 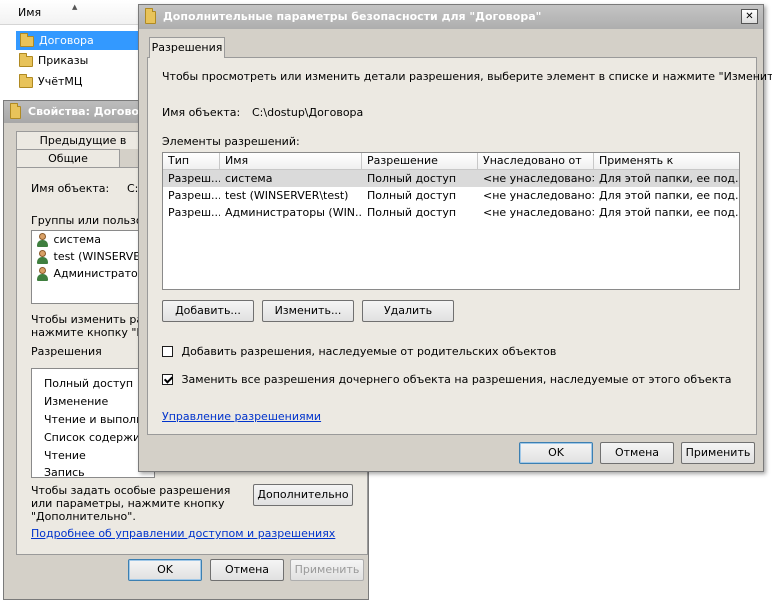 What do you see at coordinates (637, 453) in the screenshot?
I see `cancel-button: Отмена` at bounding box center [637, 453].